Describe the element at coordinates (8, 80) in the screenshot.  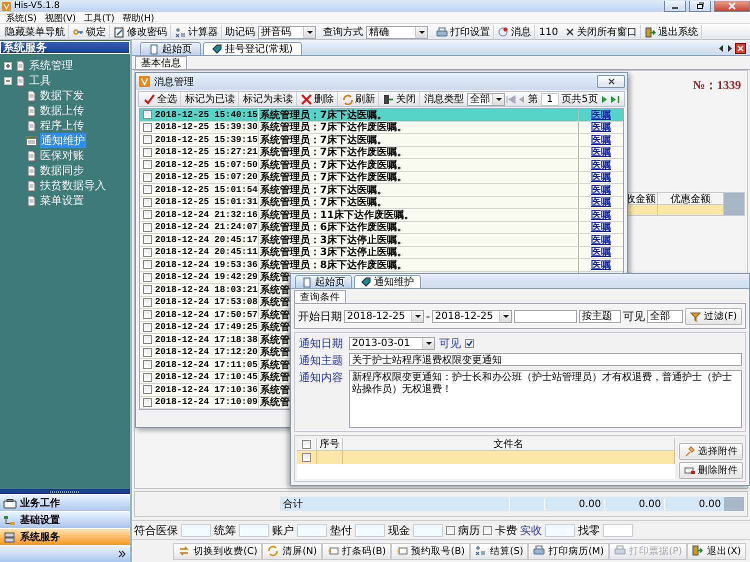
I see `collapse-icon` at that location.